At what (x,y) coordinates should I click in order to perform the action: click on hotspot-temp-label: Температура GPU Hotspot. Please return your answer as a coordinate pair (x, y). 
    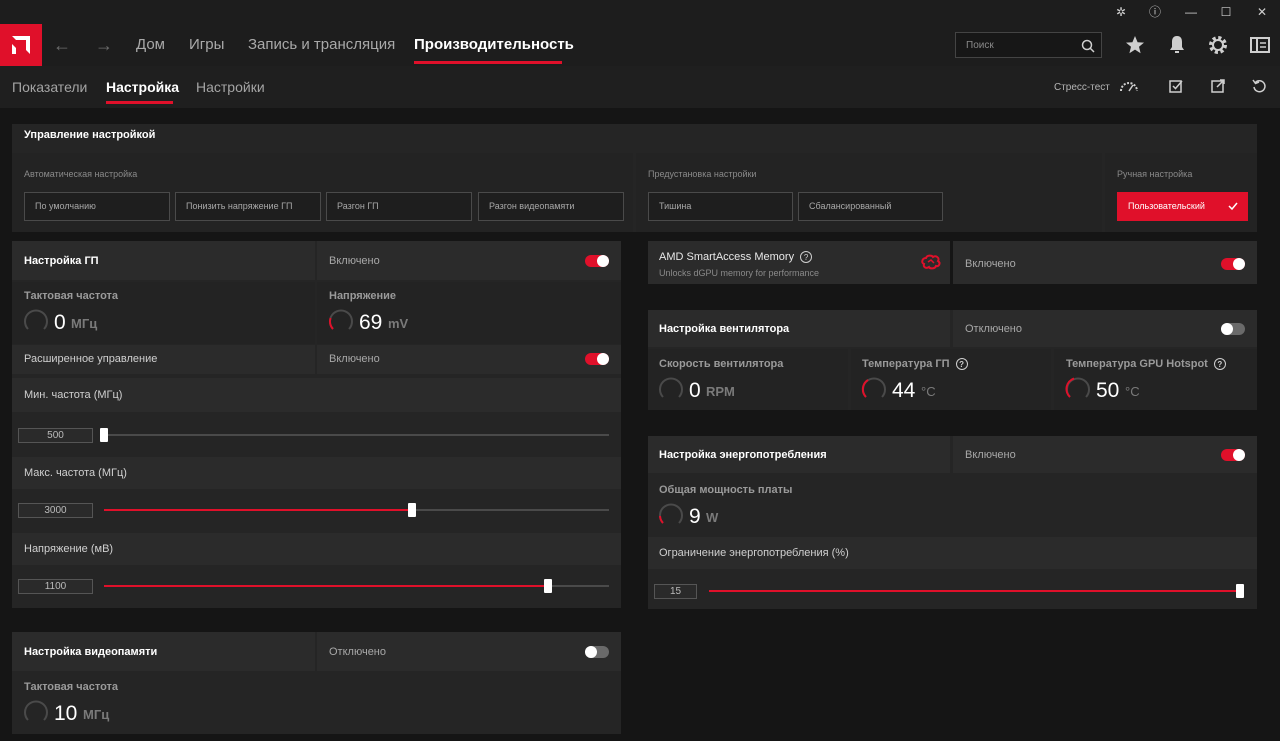
    Looking at the image, I should click on (1137, 364).